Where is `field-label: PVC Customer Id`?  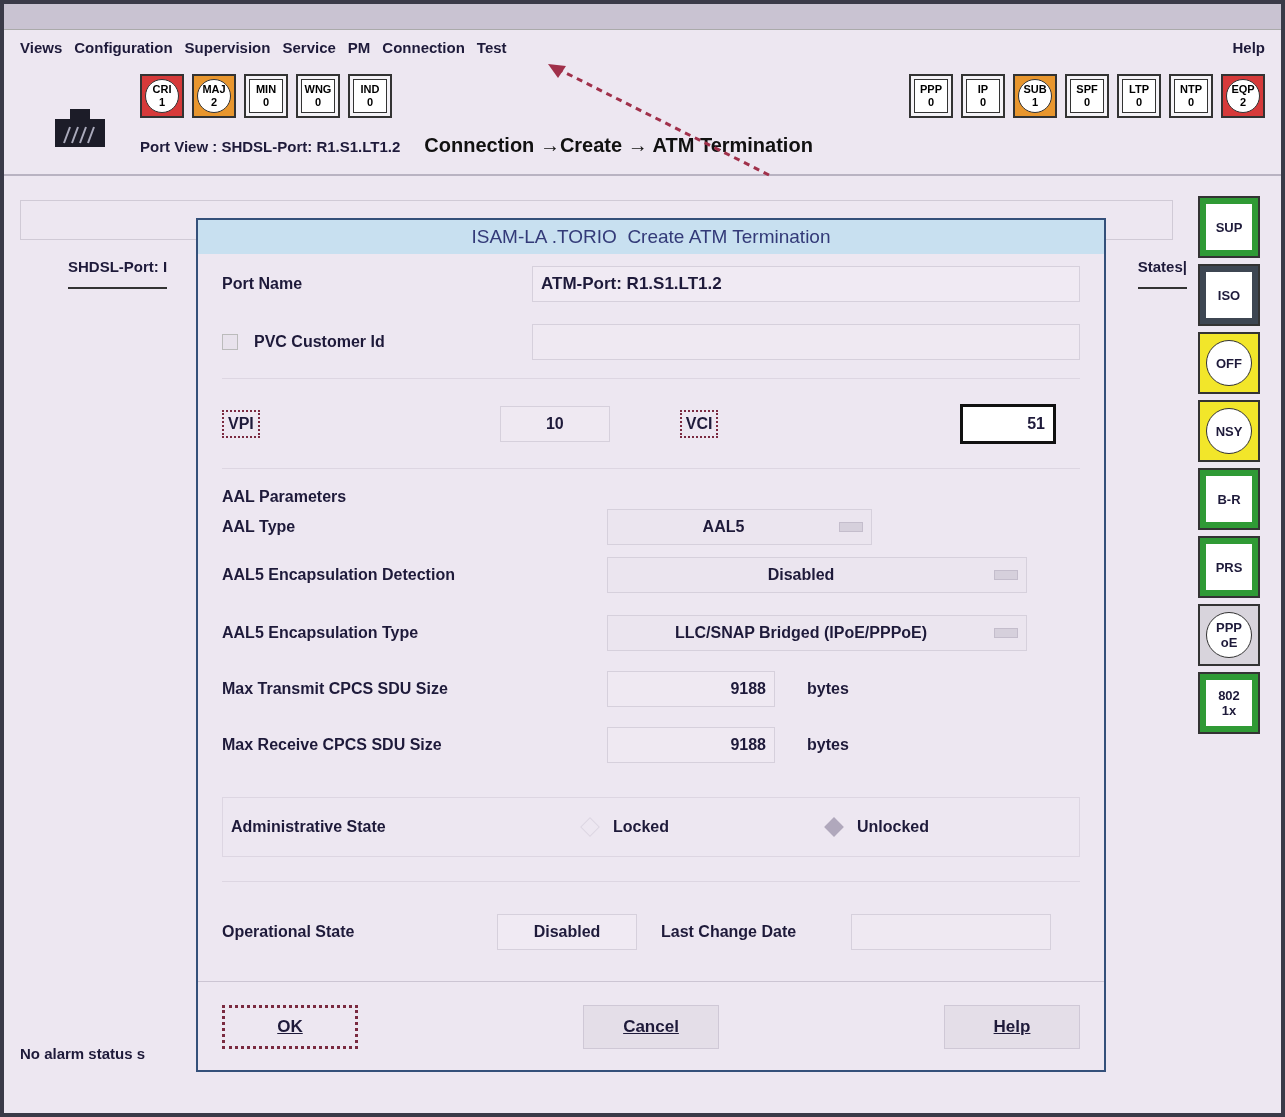
field-label: PVC Customer Id is located at coordinates (319, 342).